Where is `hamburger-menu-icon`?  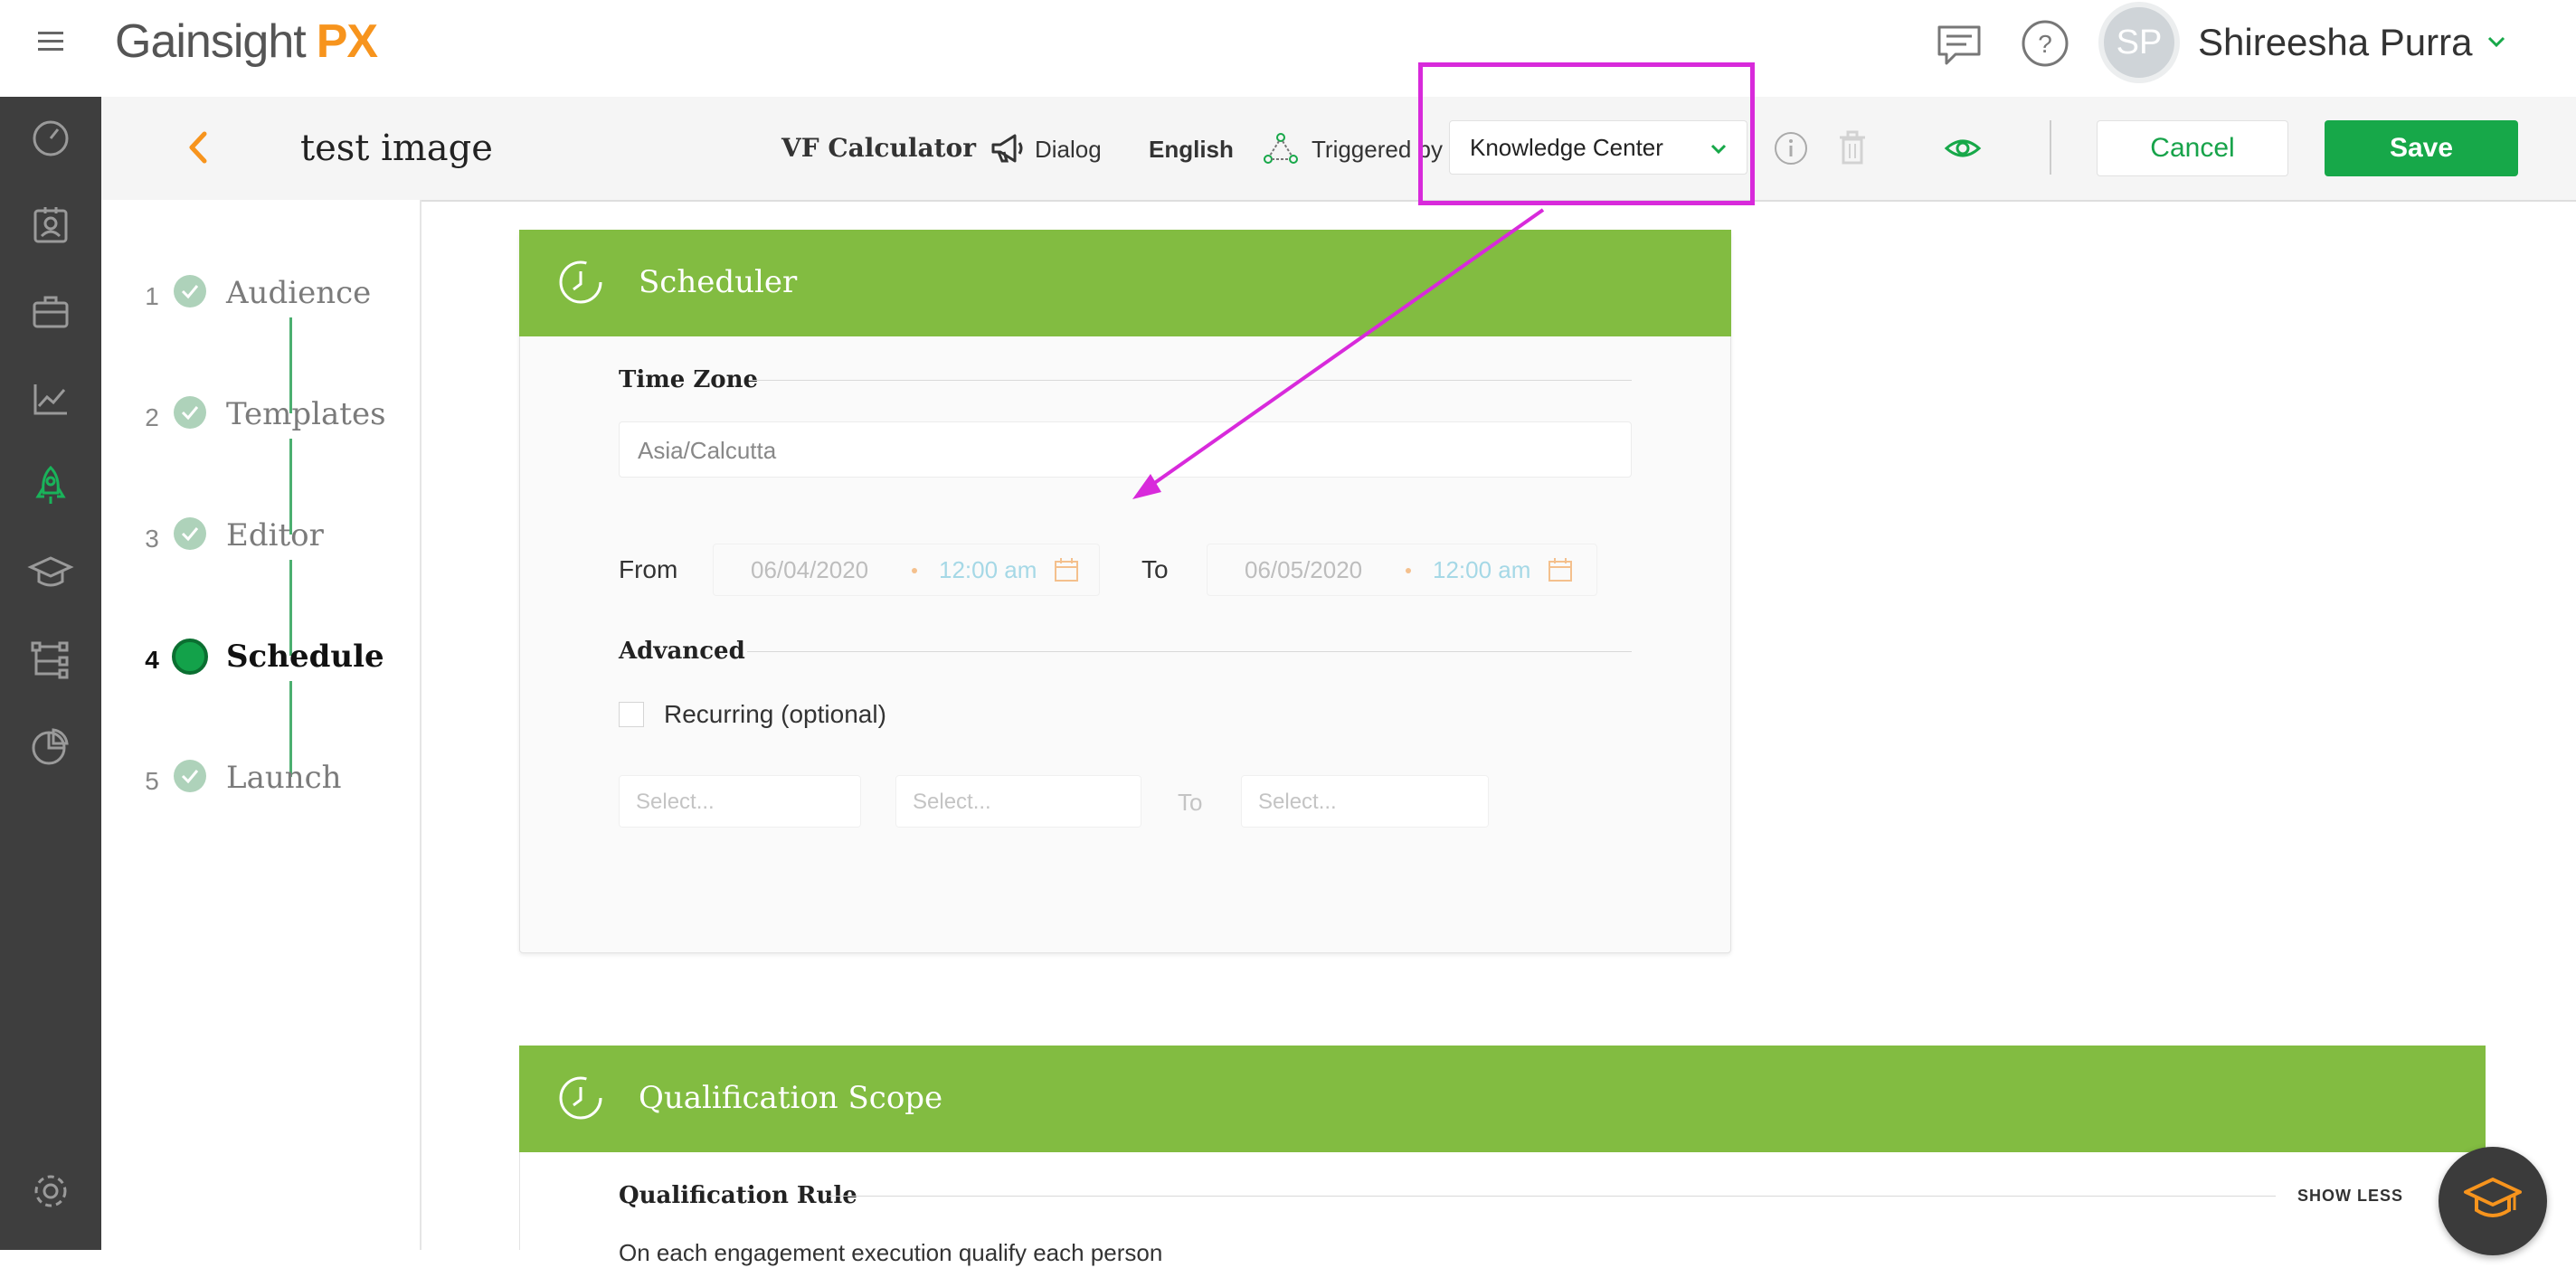 hamburger-menu-icon is located at coordinates (51, 42).